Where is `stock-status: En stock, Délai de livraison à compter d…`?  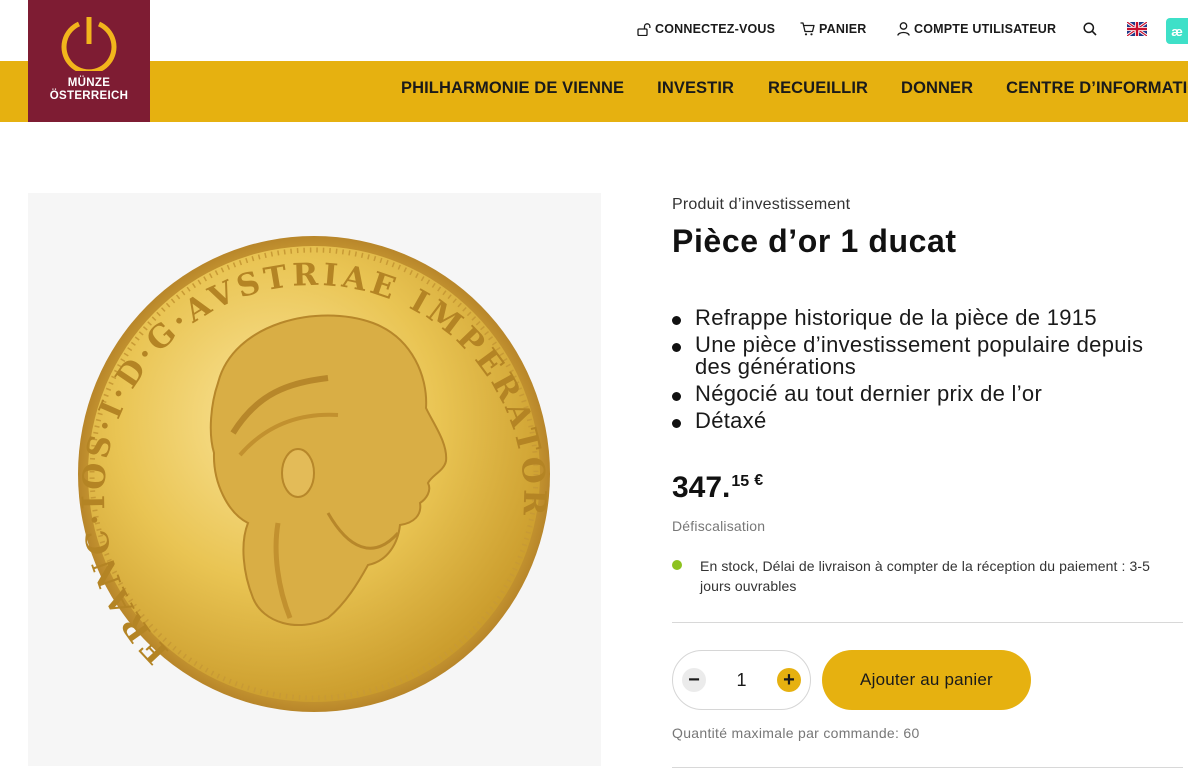
stock-status: En stock, Délai de livraison à compter d… is located at coordinates (927, 576).